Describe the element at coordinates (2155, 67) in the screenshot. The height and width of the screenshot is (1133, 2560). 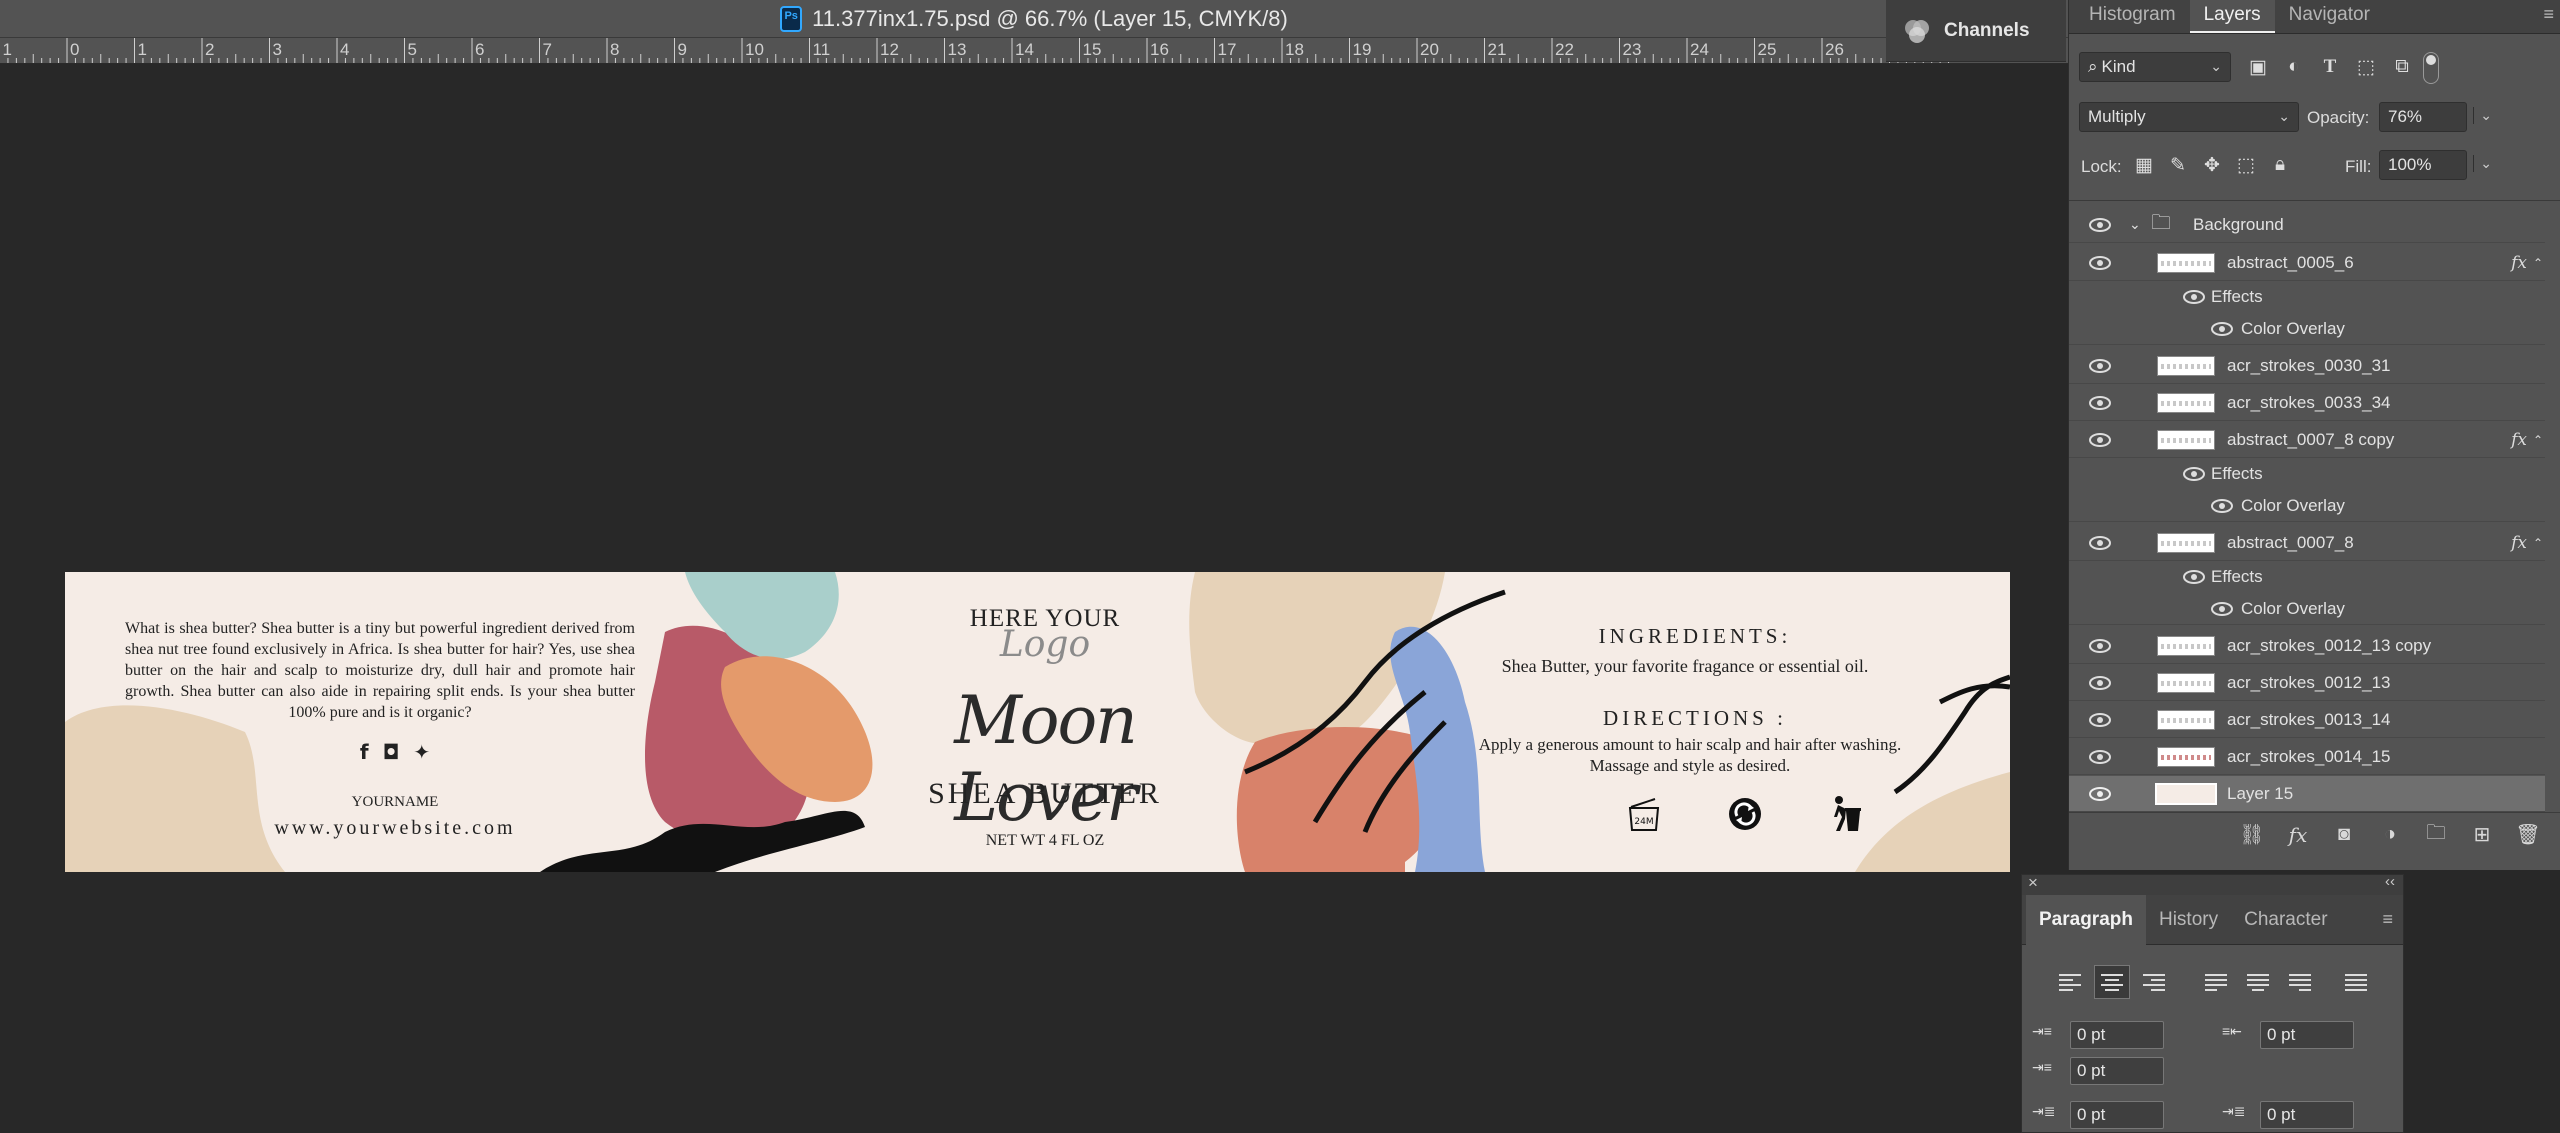
I see `filter-kind-select: ⌕ Kind ⌄` at that location.